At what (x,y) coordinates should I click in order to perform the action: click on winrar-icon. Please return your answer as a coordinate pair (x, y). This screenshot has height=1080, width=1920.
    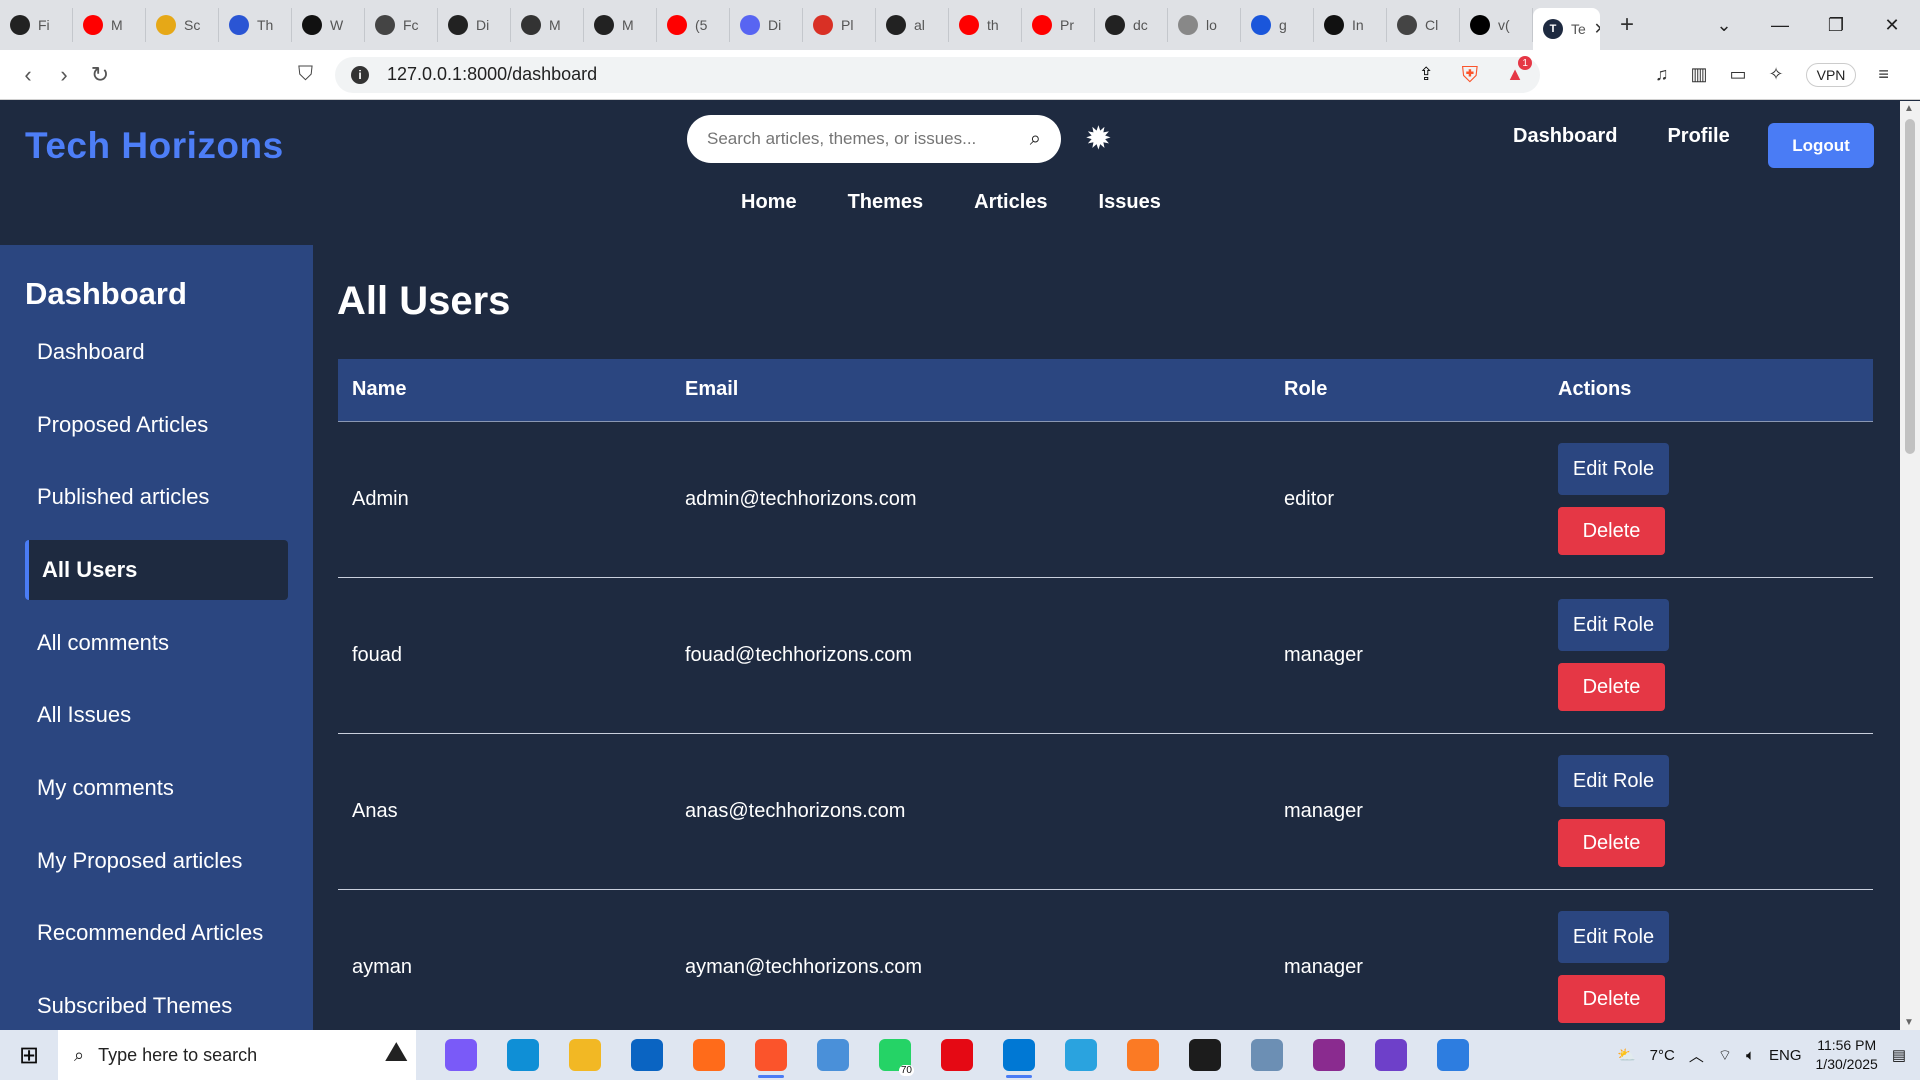
    Looking at the image, I should click on (1329, 1055).